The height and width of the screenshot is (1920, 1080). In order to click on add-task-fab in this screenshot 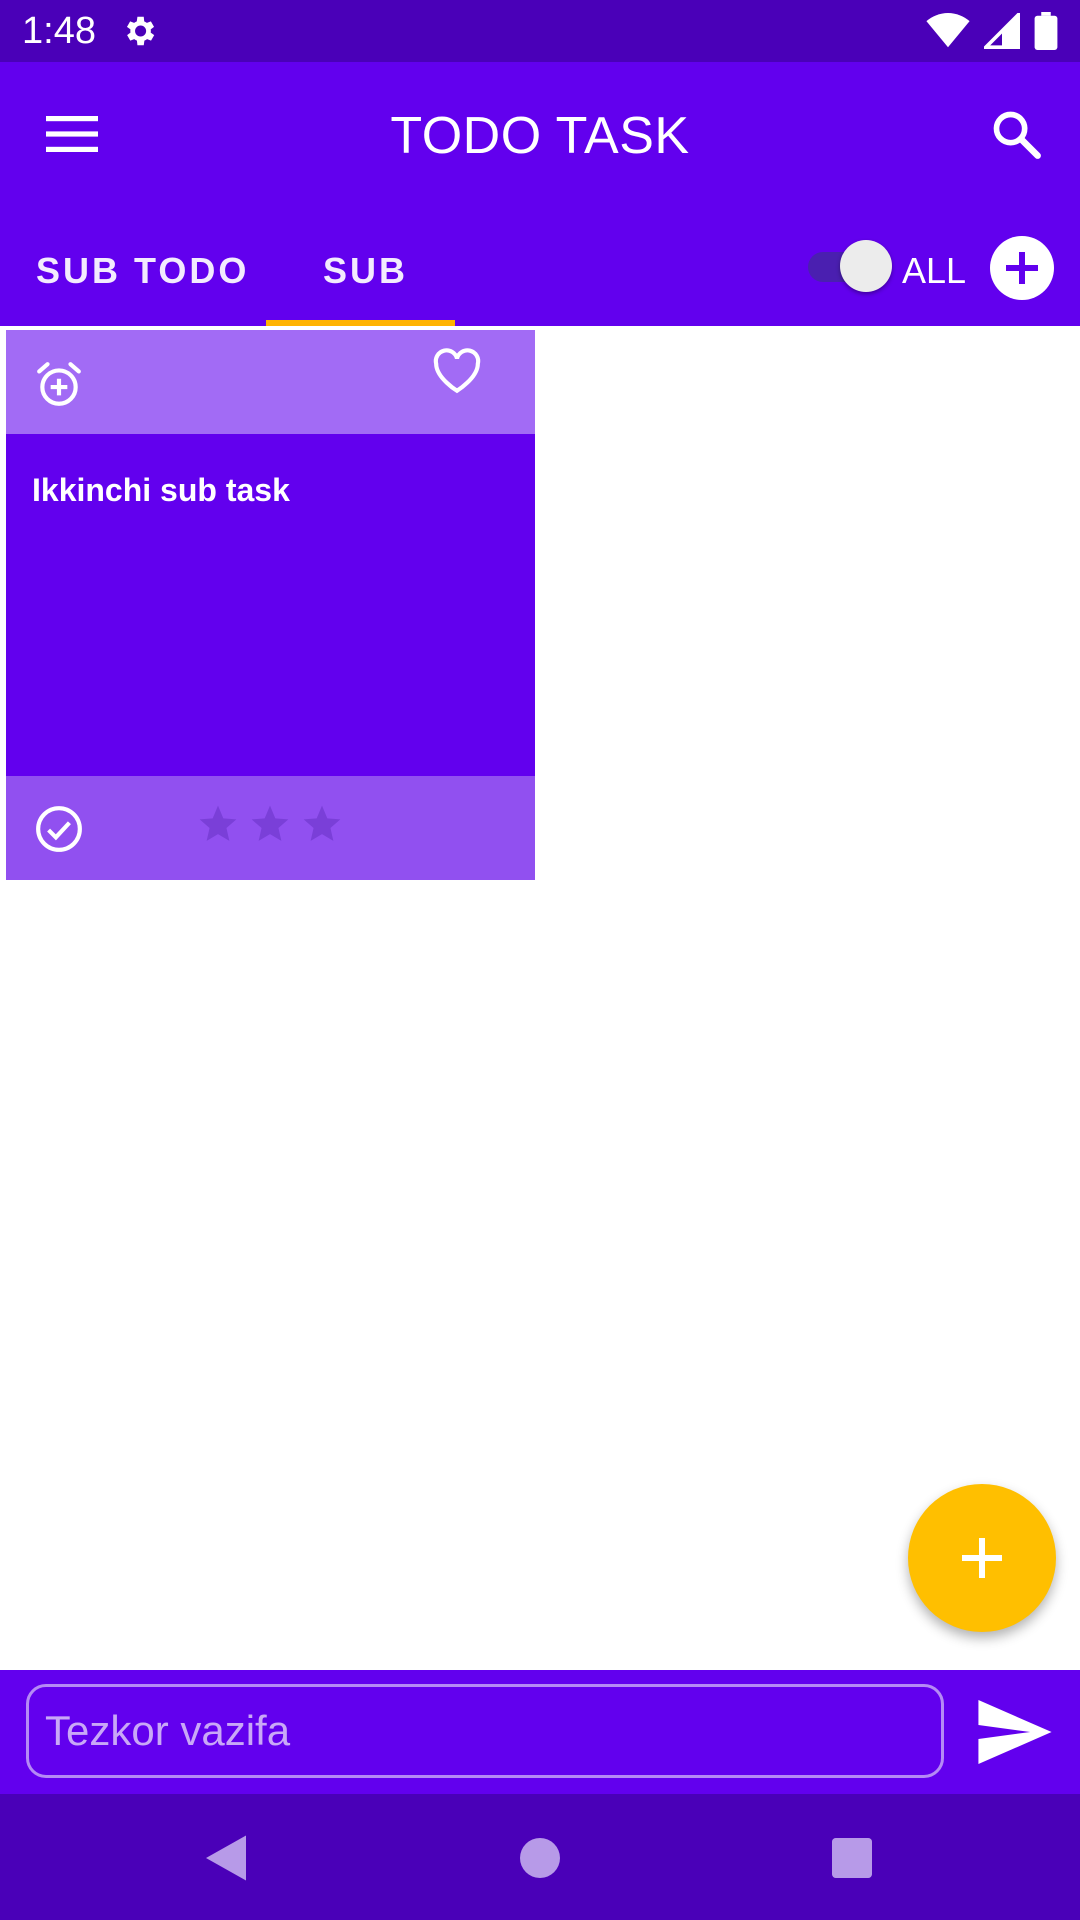, I will do `click(982, 1558)`.